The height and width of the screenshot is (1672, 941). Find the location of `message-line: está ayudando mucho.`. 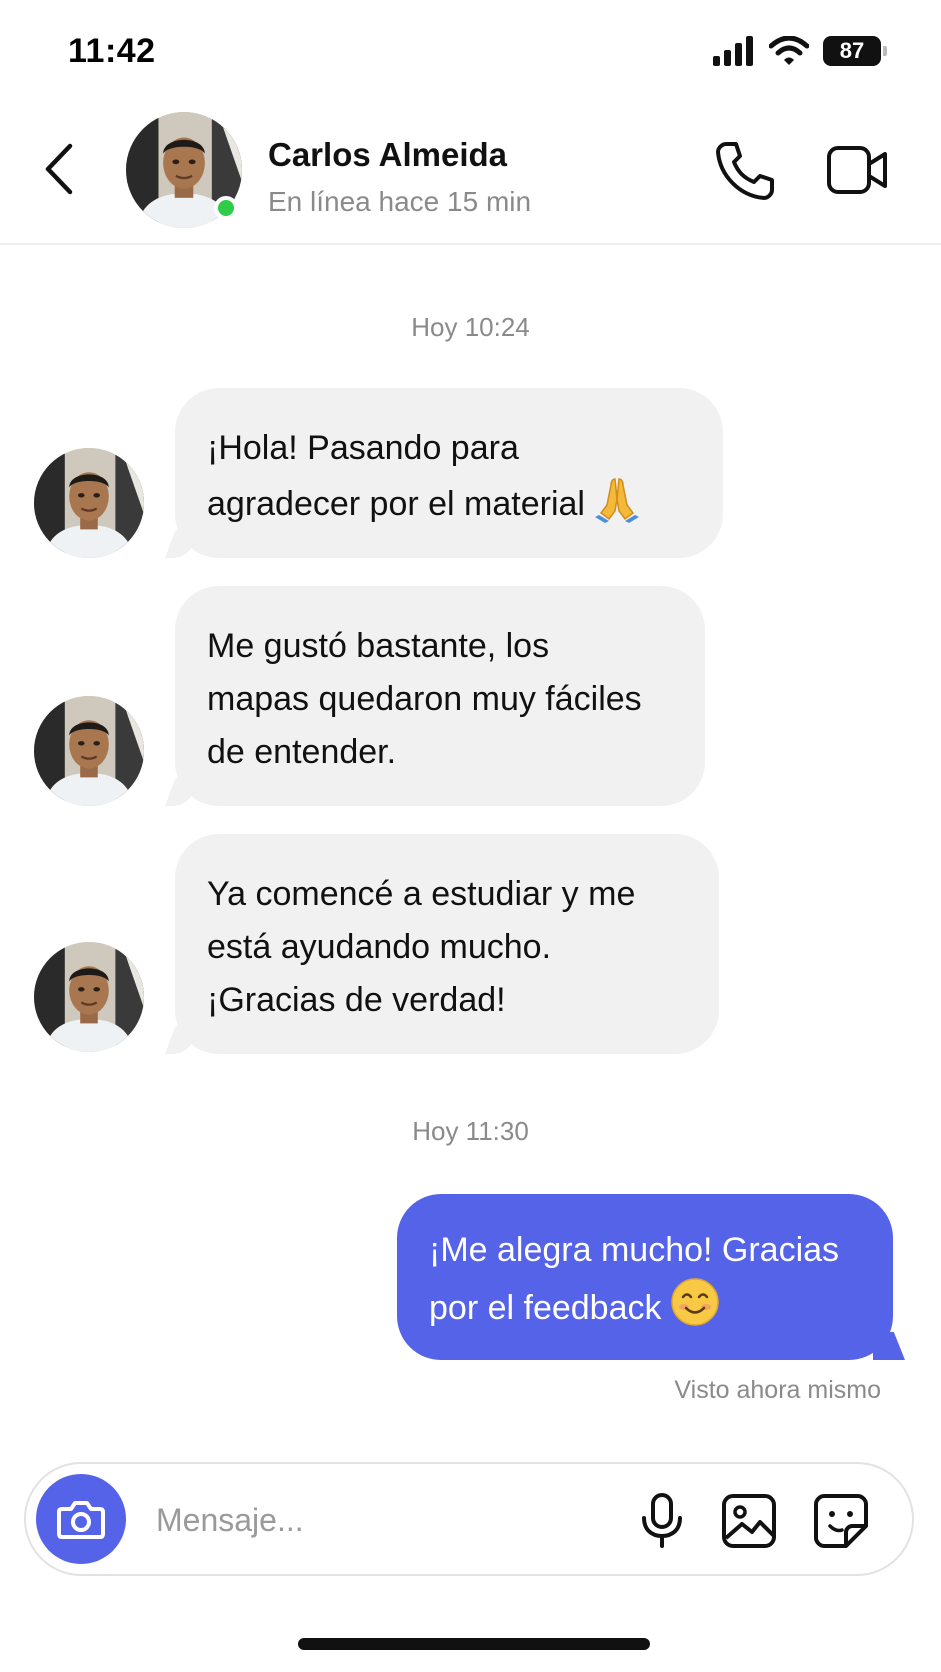

message-line: está ayudando mucho. is located at coordinates (379, 947).